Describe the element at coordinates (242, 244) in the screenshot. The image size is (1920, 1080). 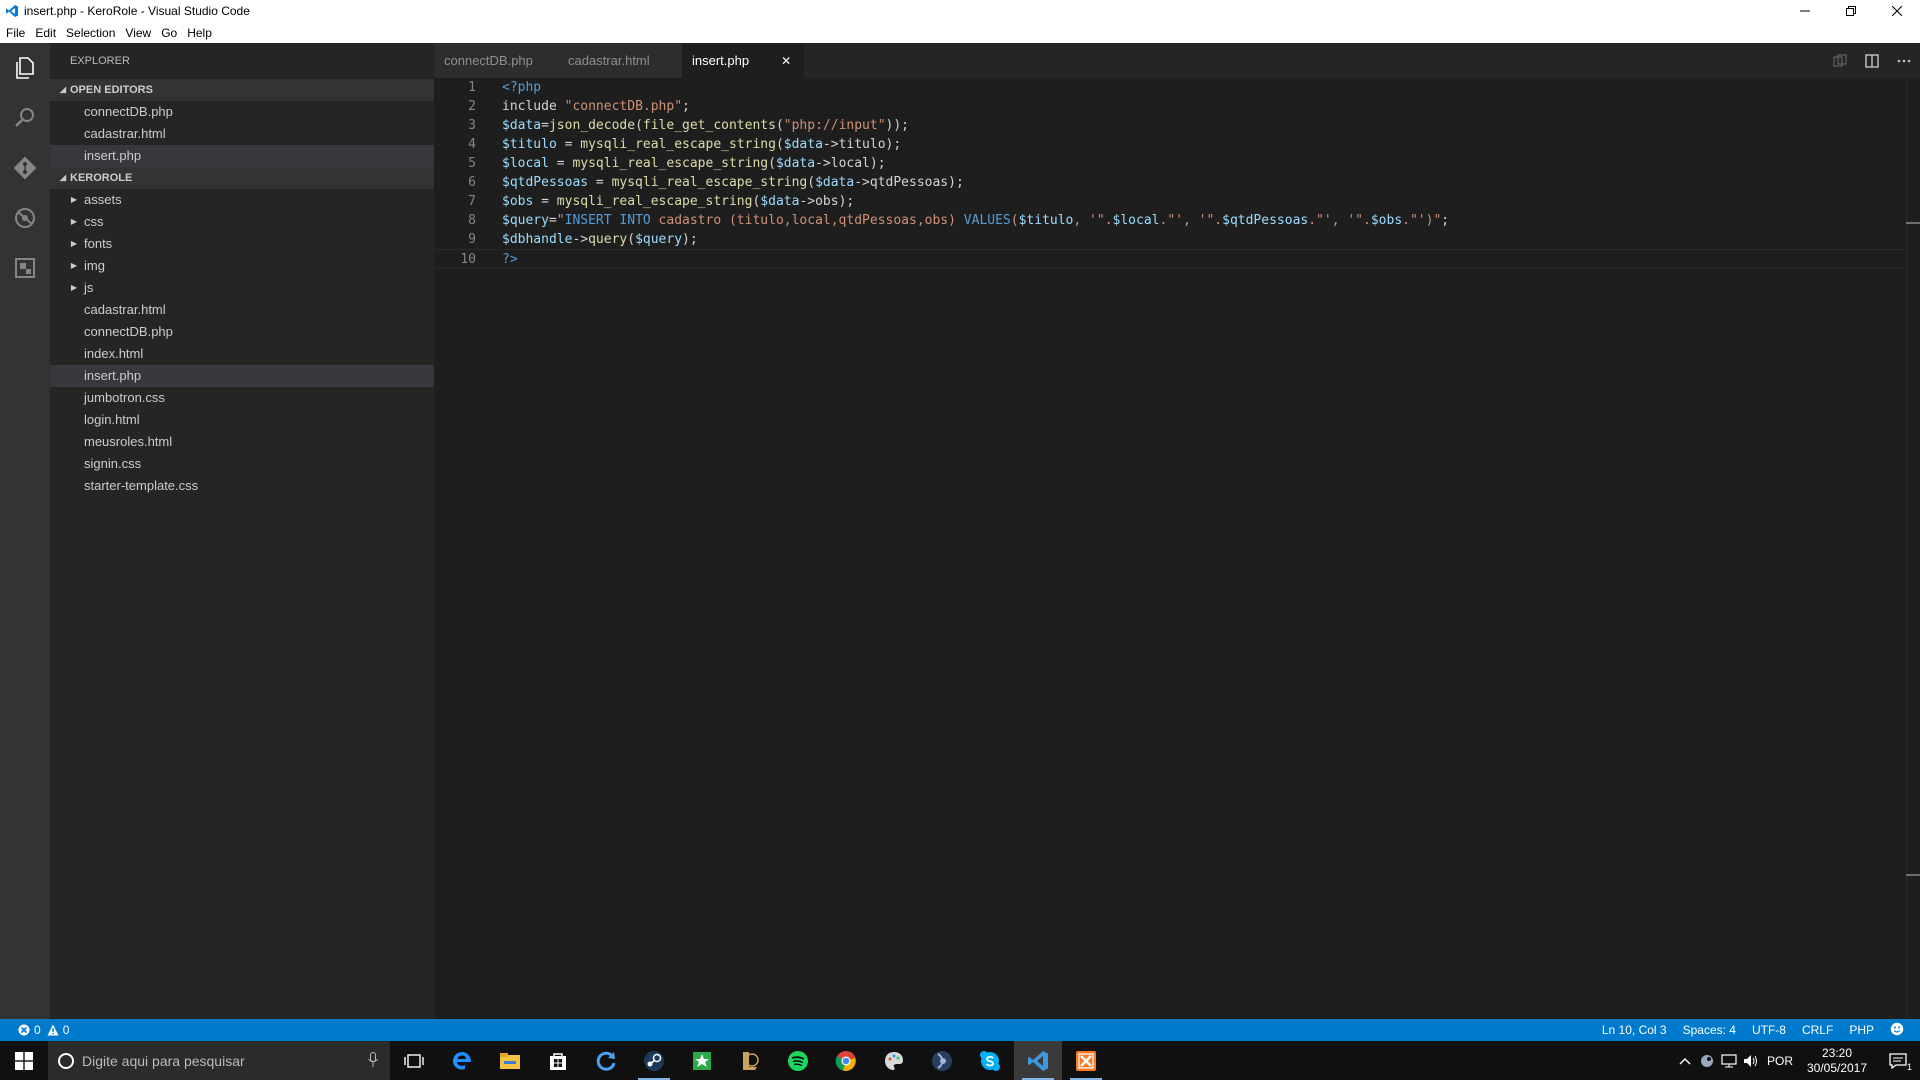
I see `folder-item: ▶ fonts` at that location.